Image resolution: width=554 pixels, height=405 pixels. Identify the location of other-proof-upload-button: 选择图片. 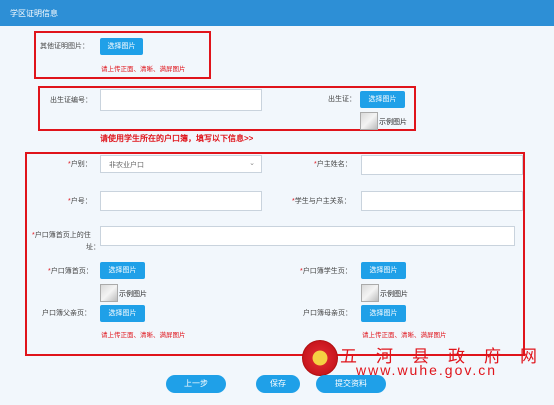
(121, 46).